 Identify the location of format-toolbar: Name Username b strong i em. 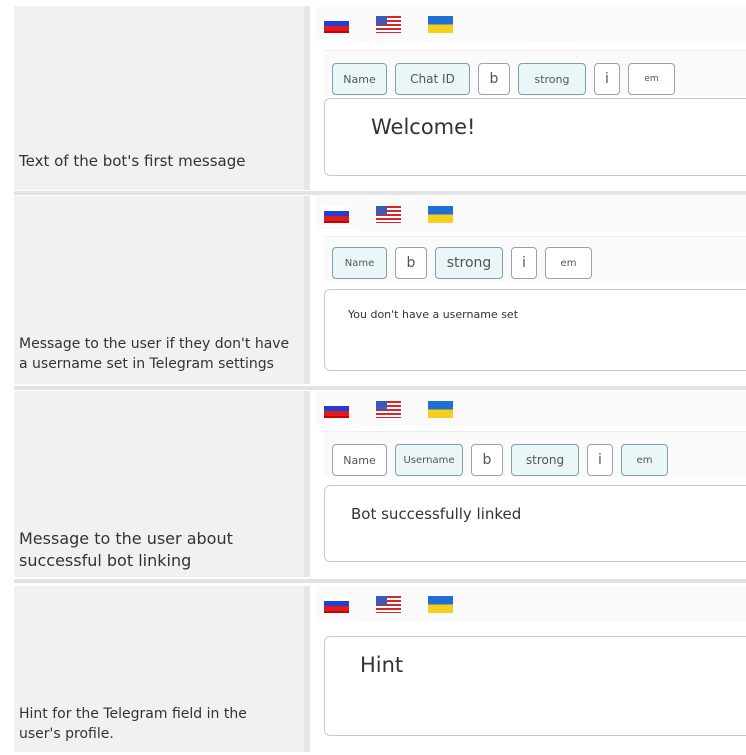
(535, 454).